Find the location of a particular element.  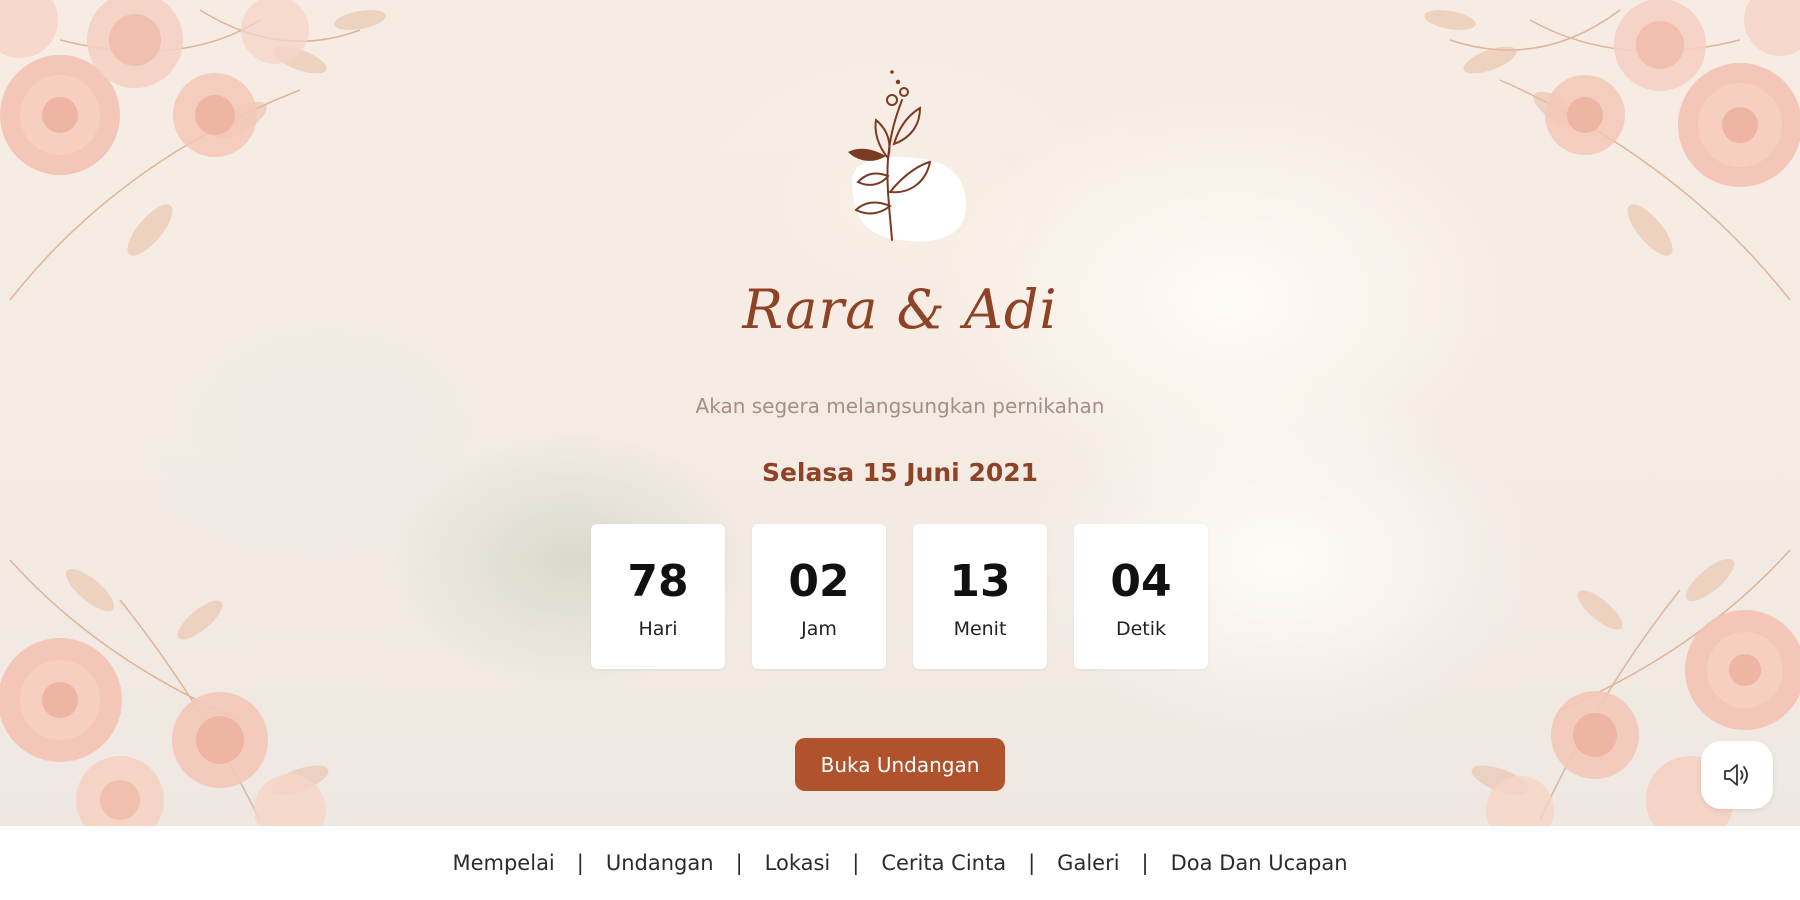

couple-names: Rara & Adi is located at coordinates (900, 309).